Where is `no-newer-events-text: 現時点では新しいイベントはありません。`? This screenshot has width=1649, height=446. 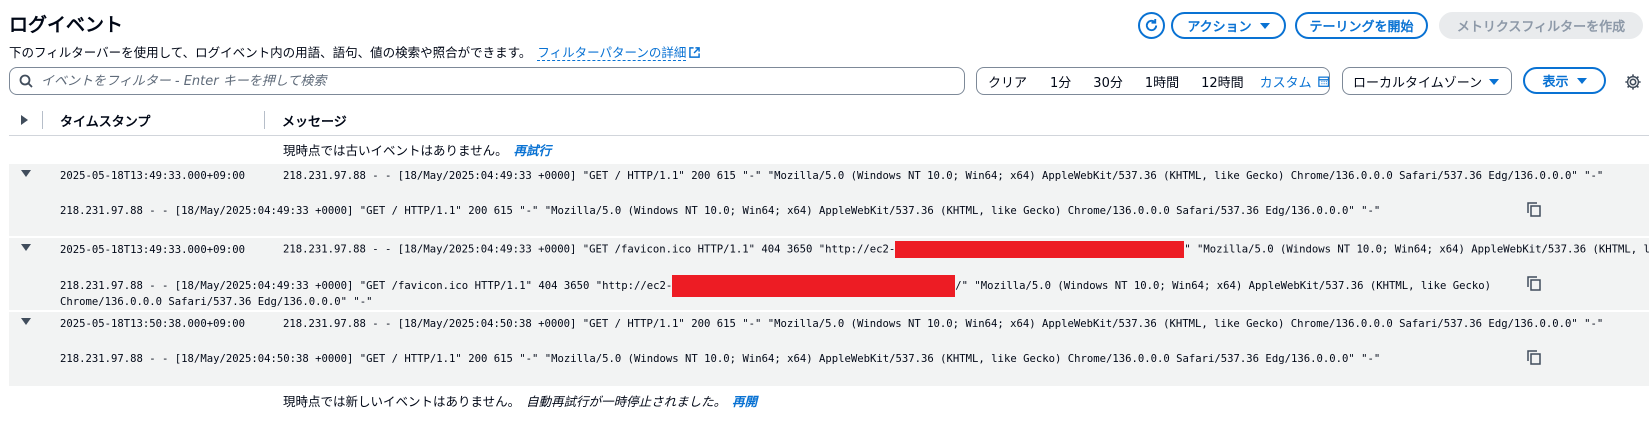
no-newer-events-text: 現時点では新しいイベントはありません。 is located at coordinates (402, 401).